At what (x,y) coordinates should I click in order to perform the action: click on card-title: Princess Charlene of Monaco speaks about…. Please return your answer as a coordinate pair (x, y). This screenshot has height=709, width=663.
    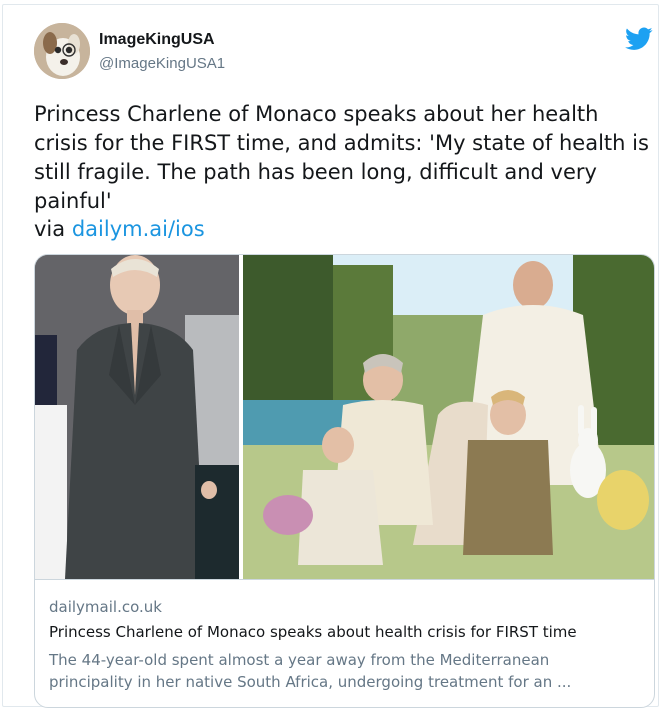
    Looking at the image, I should click on (313, 632).